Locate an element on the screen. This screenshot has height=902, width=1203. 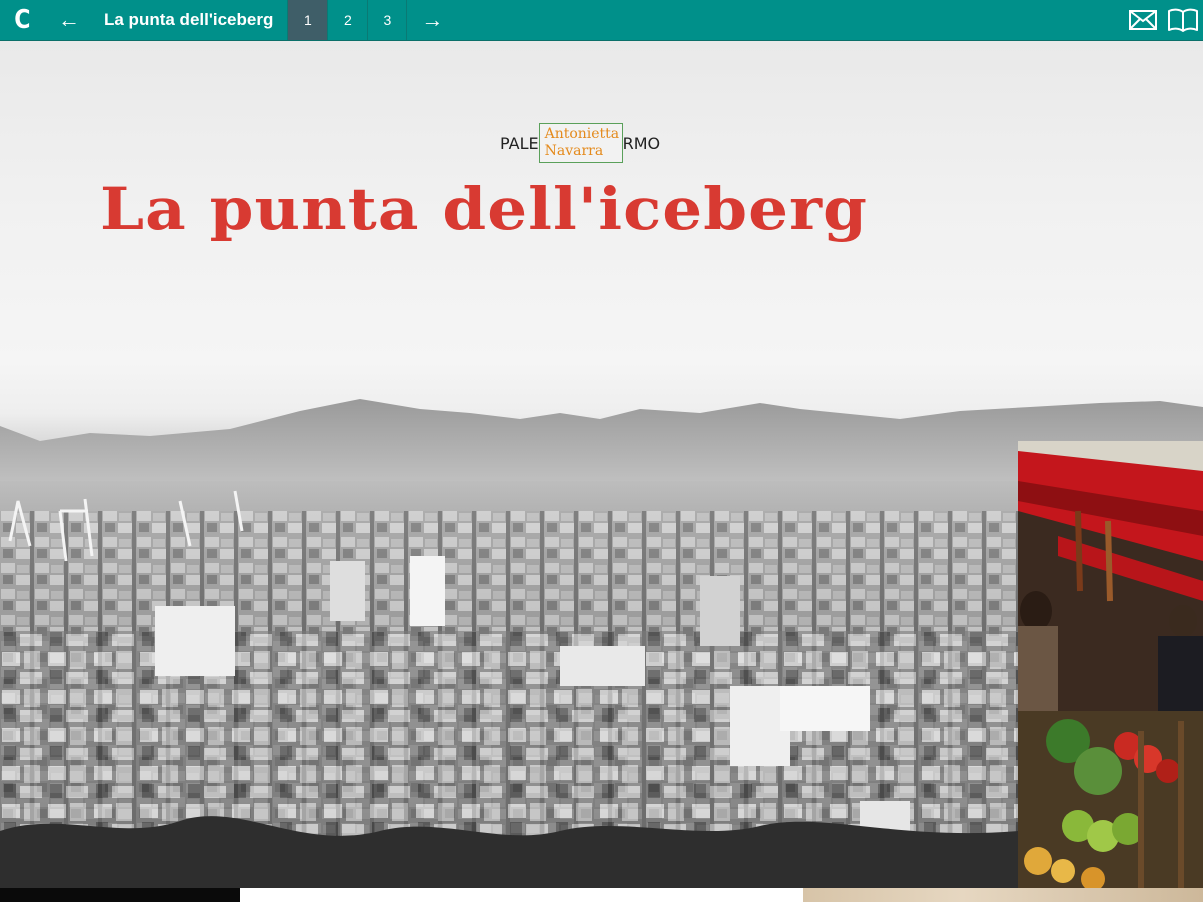
location-tag: PALE Antonietta Navarra RMO is located at coordinates (580, 143).